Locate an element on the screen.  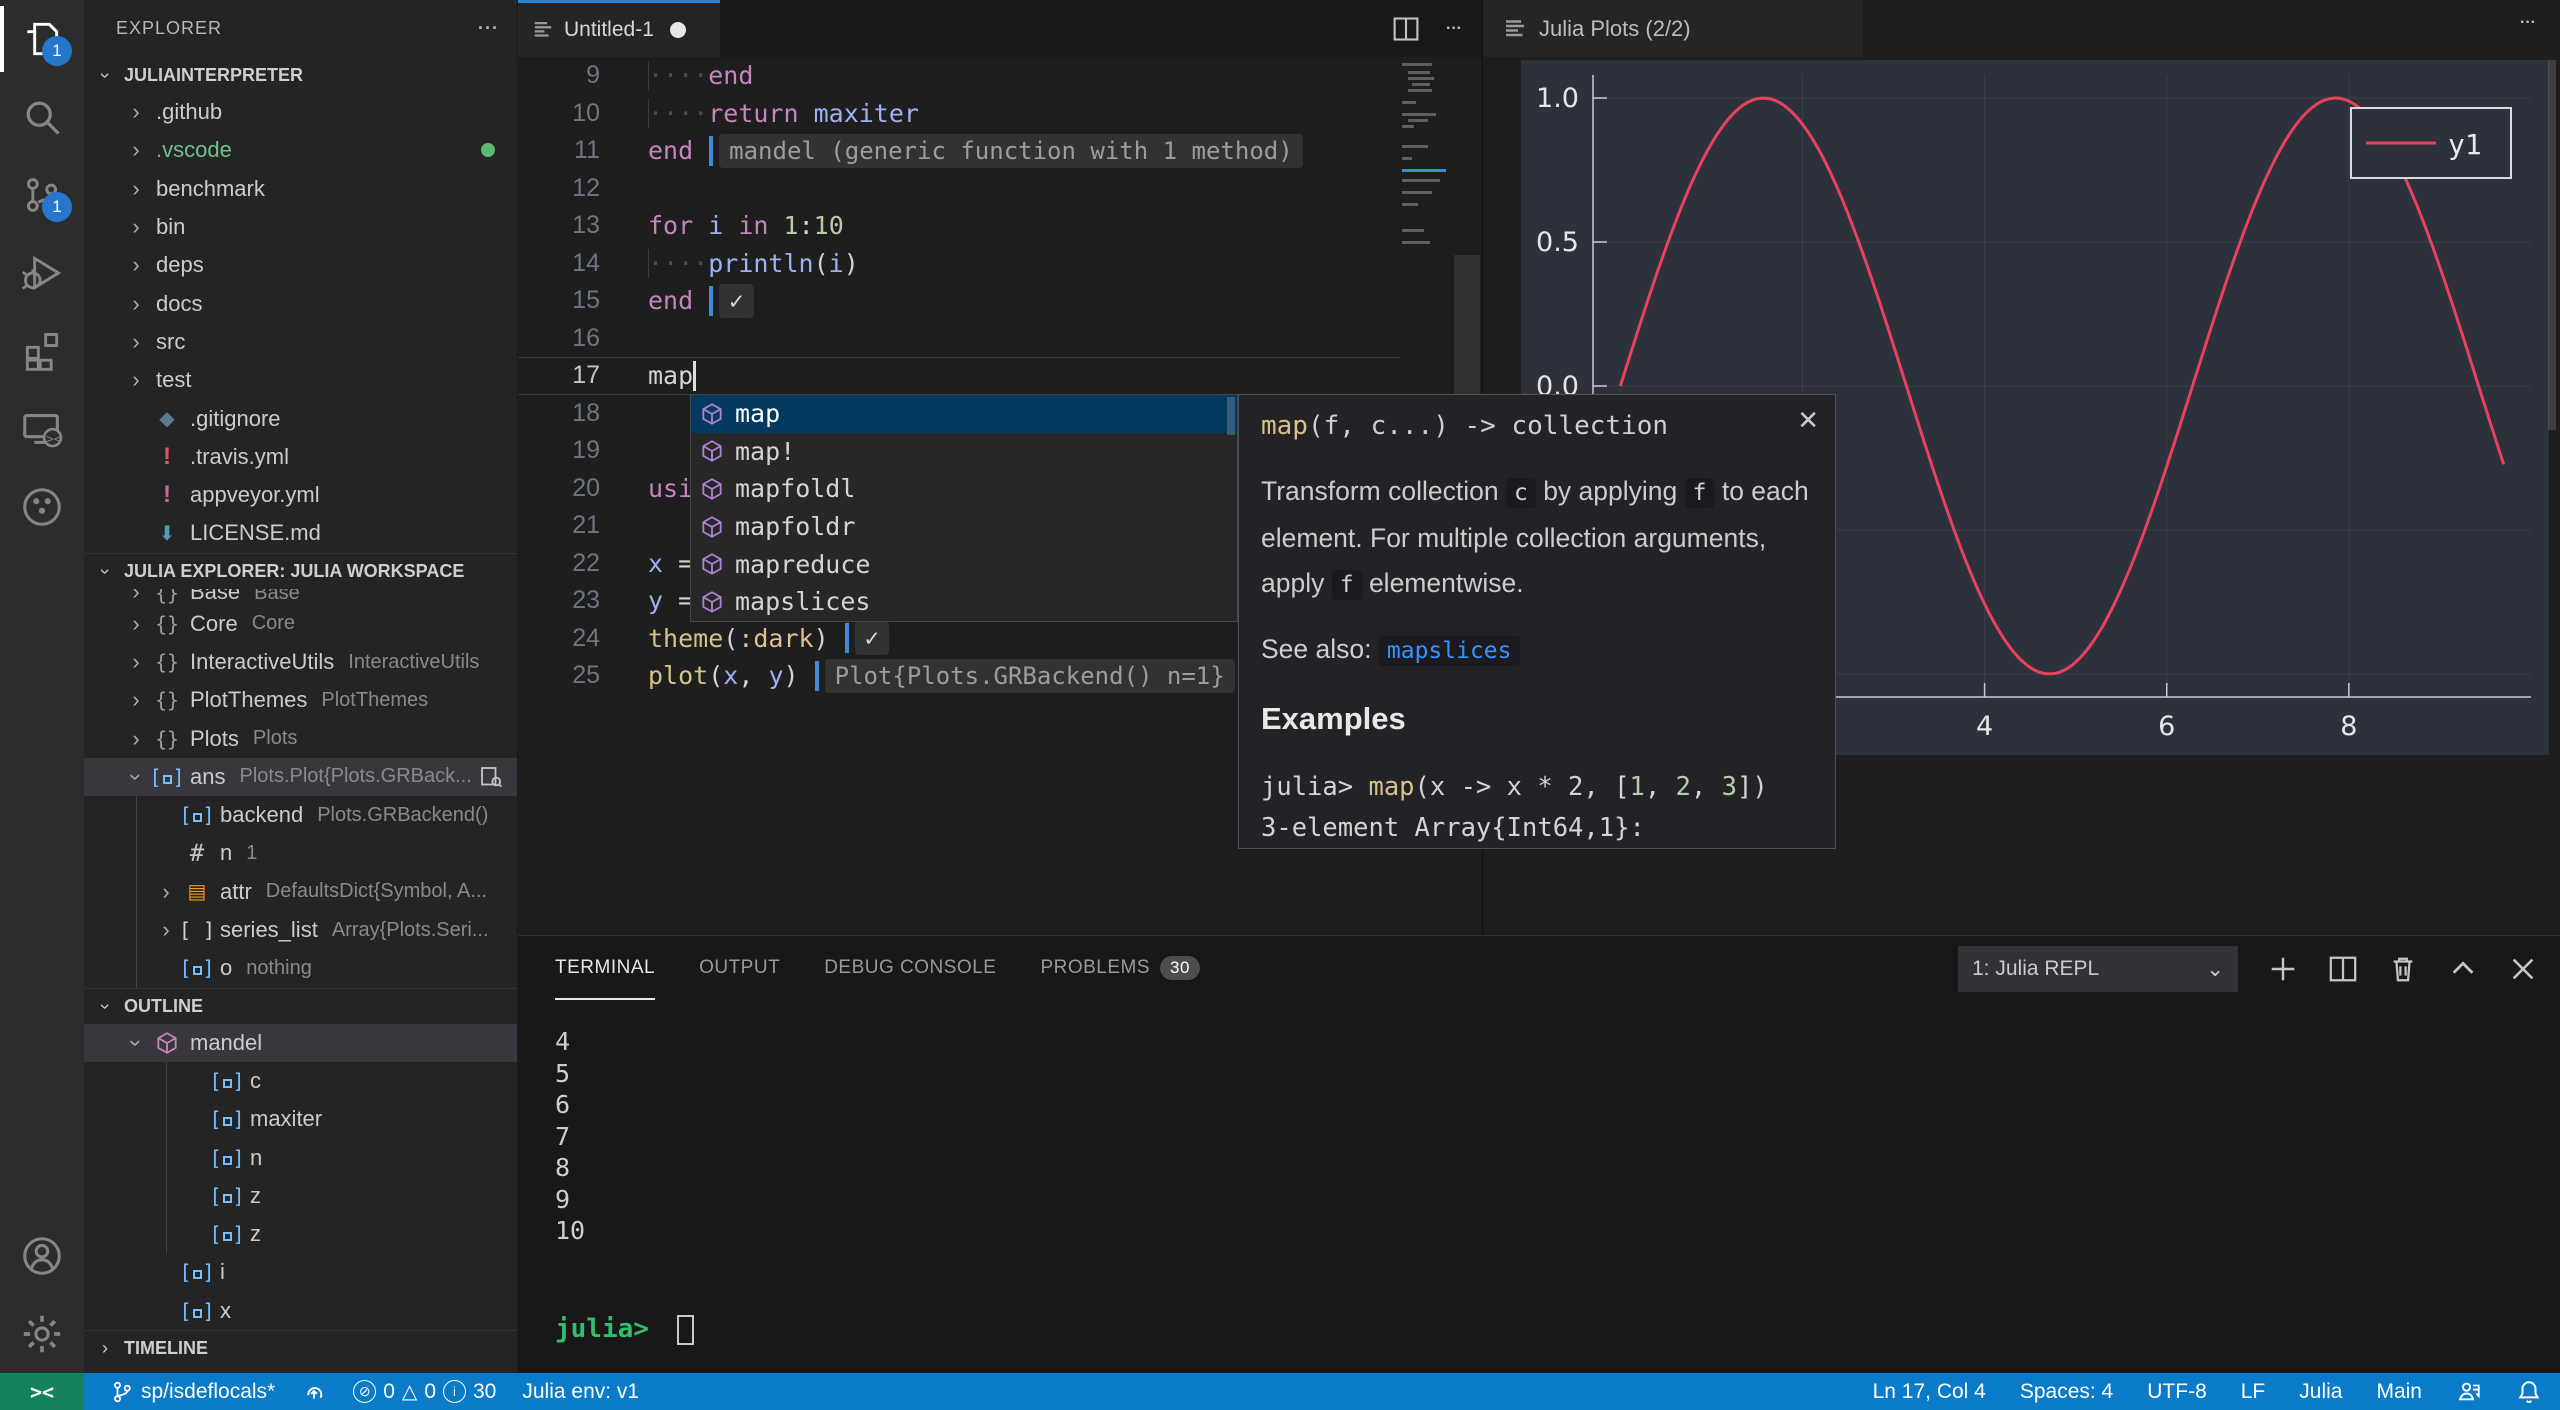
file-item-bin: › bin is located at coordinates (300, 227).